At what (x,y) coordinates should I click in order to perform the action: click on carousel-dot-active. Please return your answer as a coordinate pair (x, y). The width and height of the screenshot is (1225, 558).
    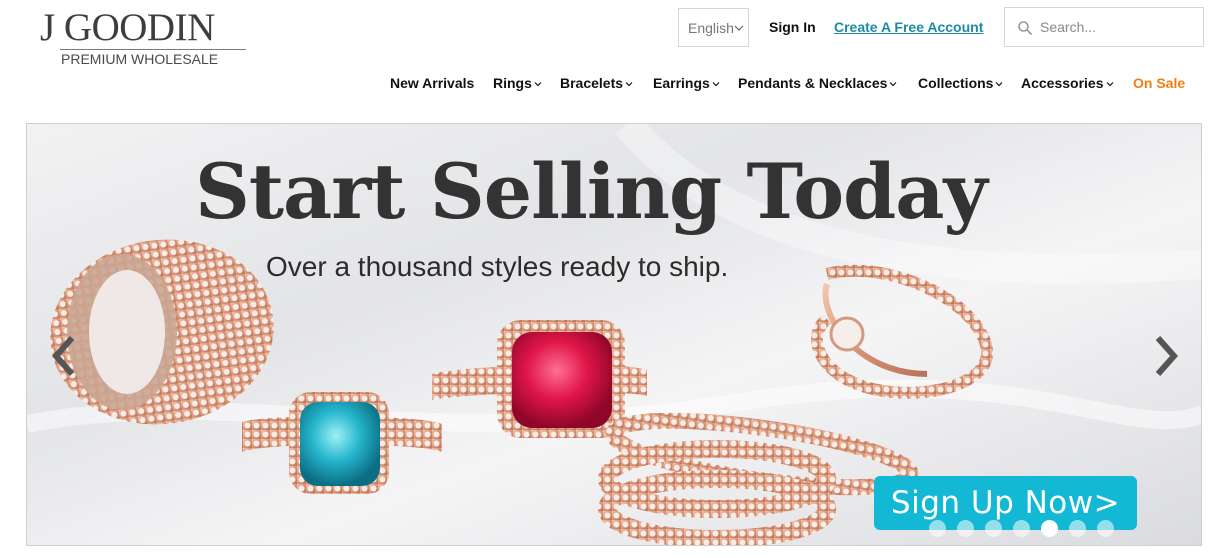
    Looking at the image, I should click on (1049, 528).